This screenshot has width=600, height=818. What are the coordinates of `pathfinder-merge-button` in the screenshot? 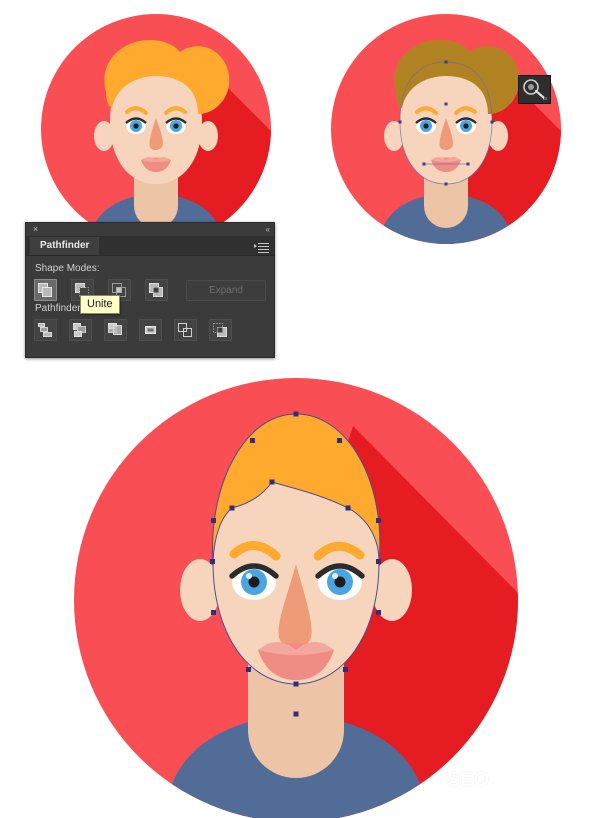 It's located at (115, 330).